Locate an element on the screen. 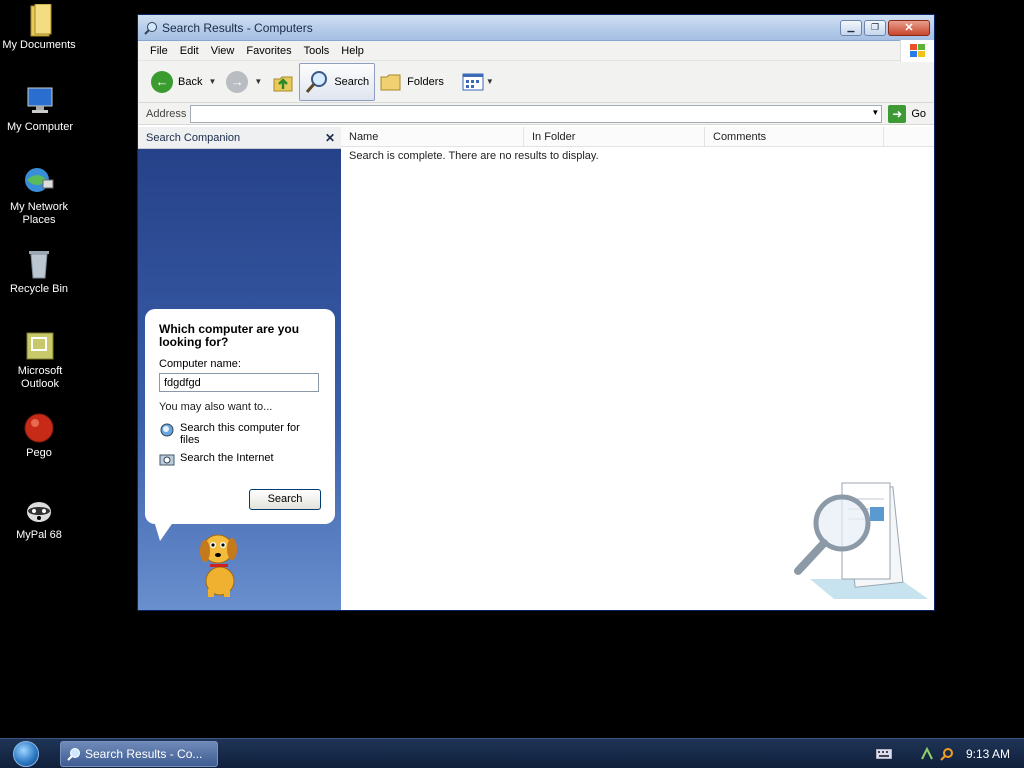 The image size is (1024, 768). bubble-tail is located at coordinates (164, 531).